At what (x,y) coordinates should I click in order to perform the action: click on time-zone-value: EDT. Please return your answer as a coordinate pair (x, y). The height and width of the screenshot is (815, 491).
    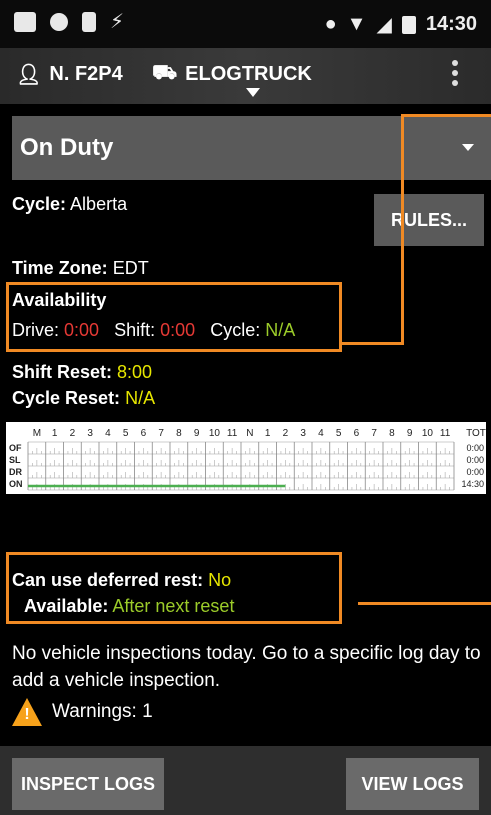
    Looking at the image, I should click on (130, 268).